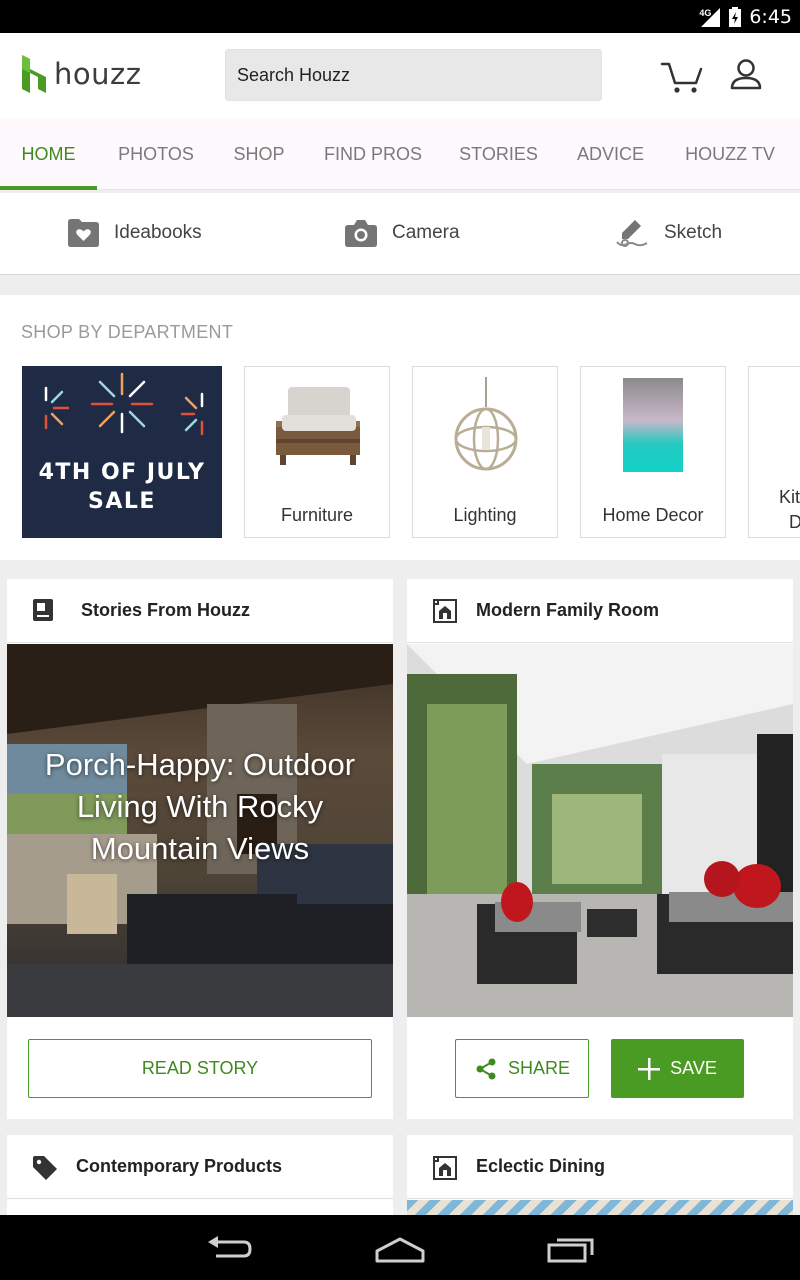 This screenshot has width=800, height=1280. I want to click on card-title: Modern Family Room, so click(568, 610).